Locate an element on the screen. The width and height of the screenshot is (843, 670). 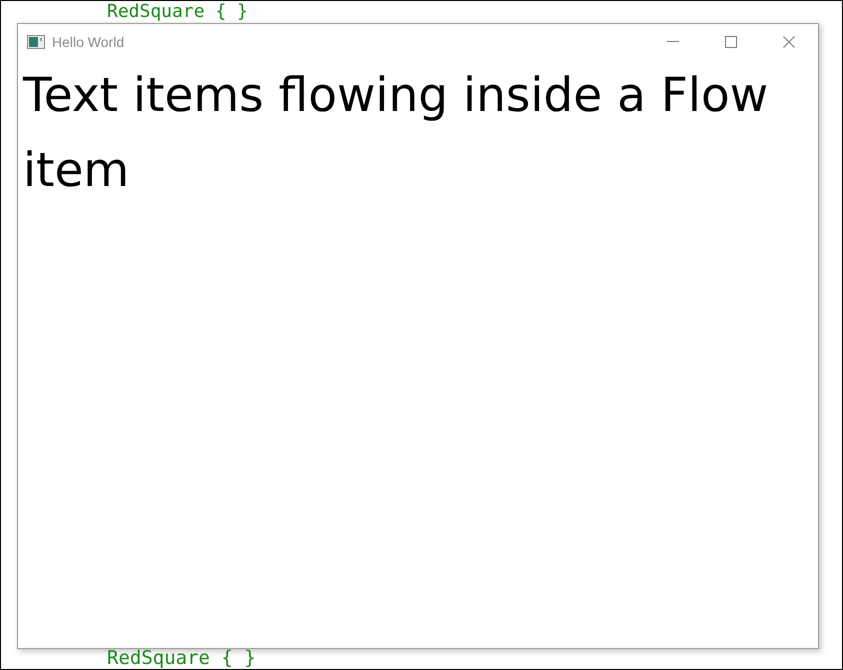
maximize-icon is located at coordinates (731, 42).